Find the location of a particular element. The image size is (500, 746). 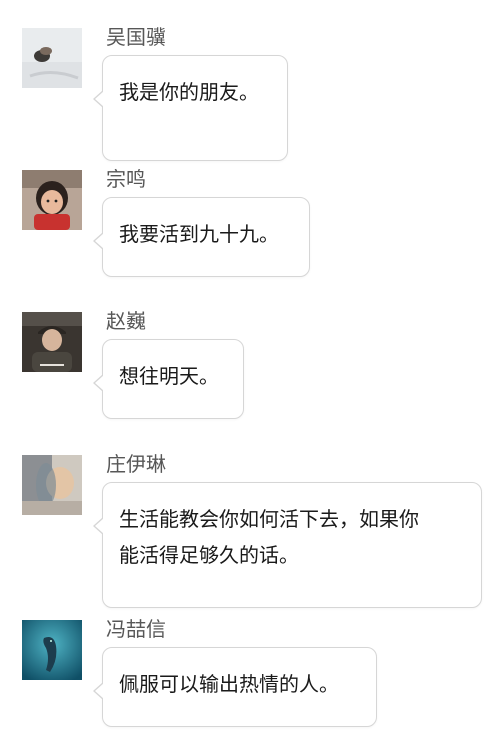

message-bubble: 佩服可以输出热情的人。 is located at coordinates (235, 687).